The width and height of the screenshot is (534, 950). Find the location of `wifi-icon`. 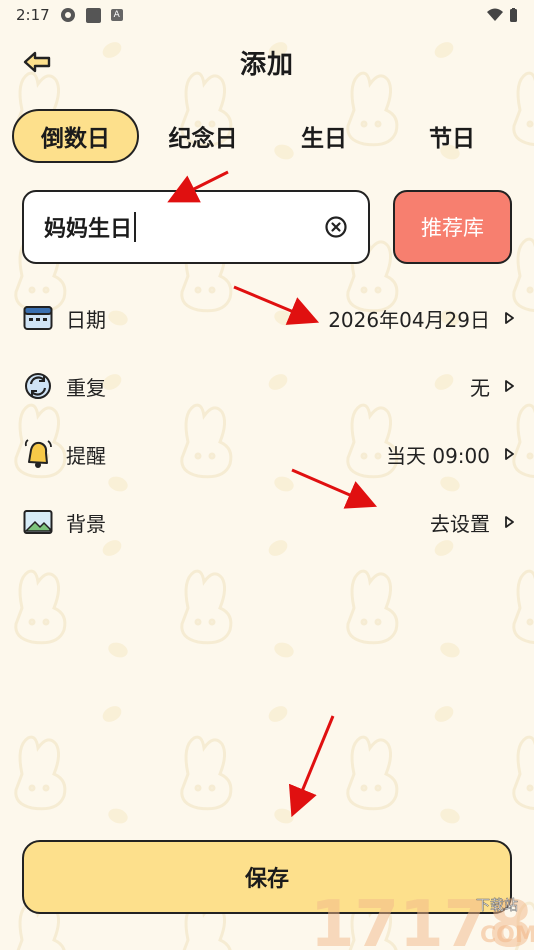

wifi-icon is located at coordinates (495, 14).